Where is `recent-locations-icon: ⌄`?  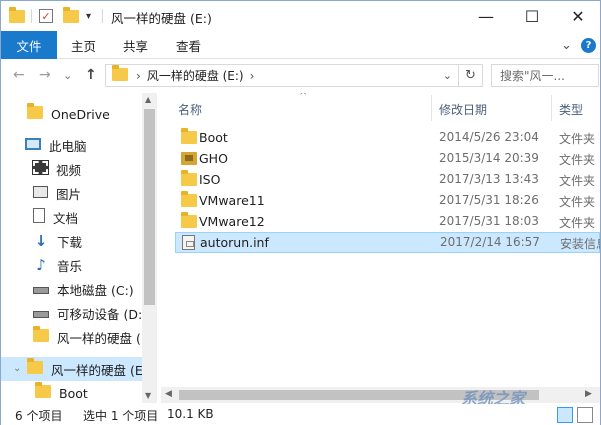 recent-locations-icon: ⌄ is located at coordinates (67, 75).